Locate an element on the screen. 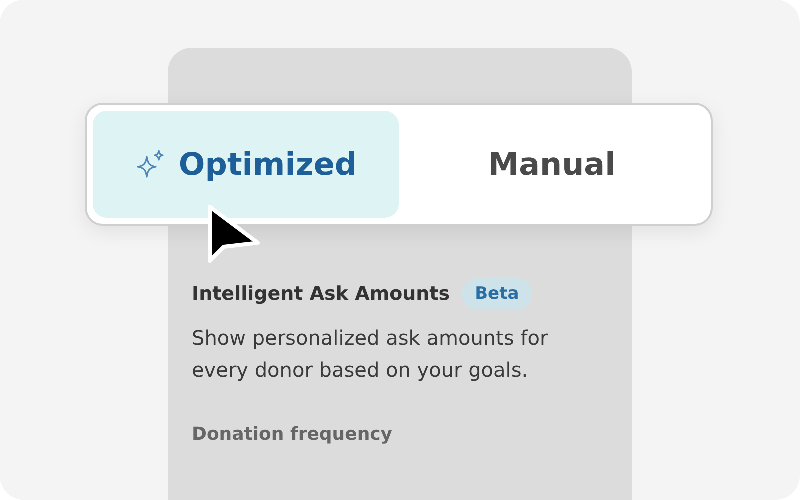  feature-title: Intelligent Ask Amounts is located at coordinates (321, 294).